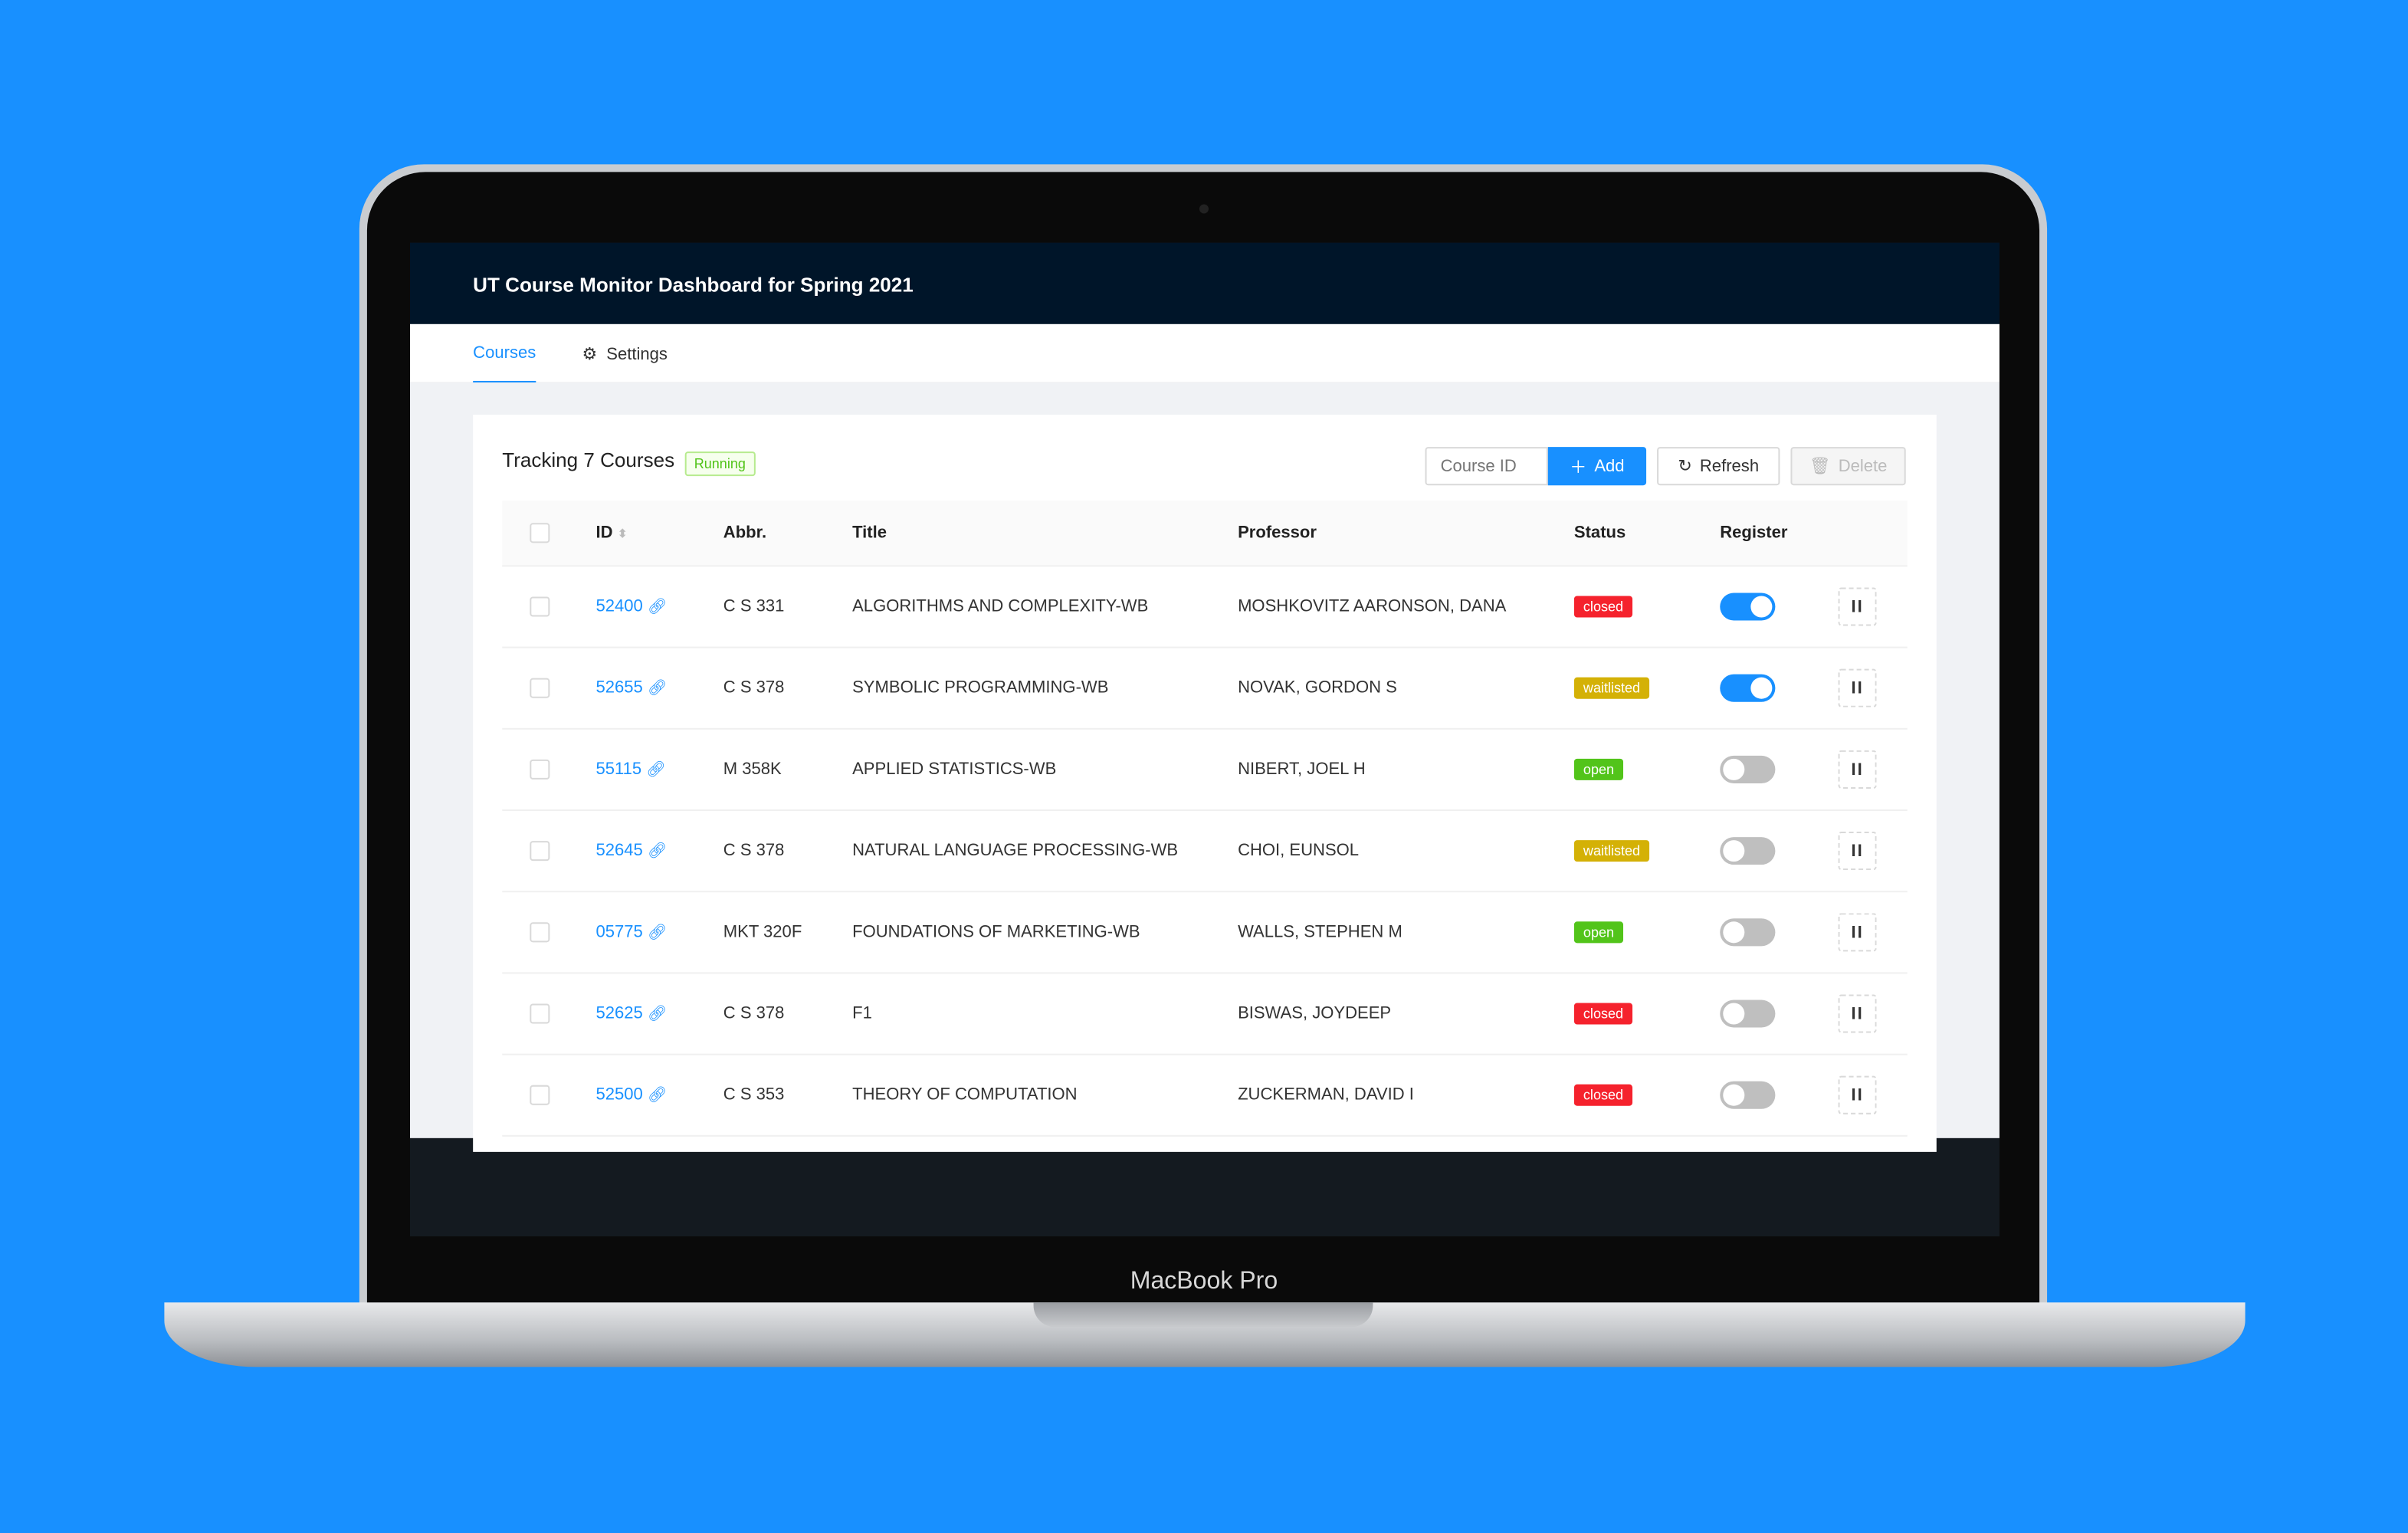 The width and height of the screenshot is (2408, 1533). I want to click on course-id-link: 52500 🔗︎, so click(631, 1095).